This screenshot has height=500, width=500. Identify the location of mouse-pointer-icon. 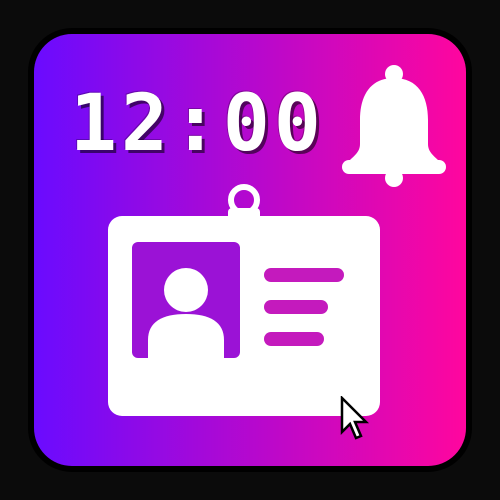
(355, 420).